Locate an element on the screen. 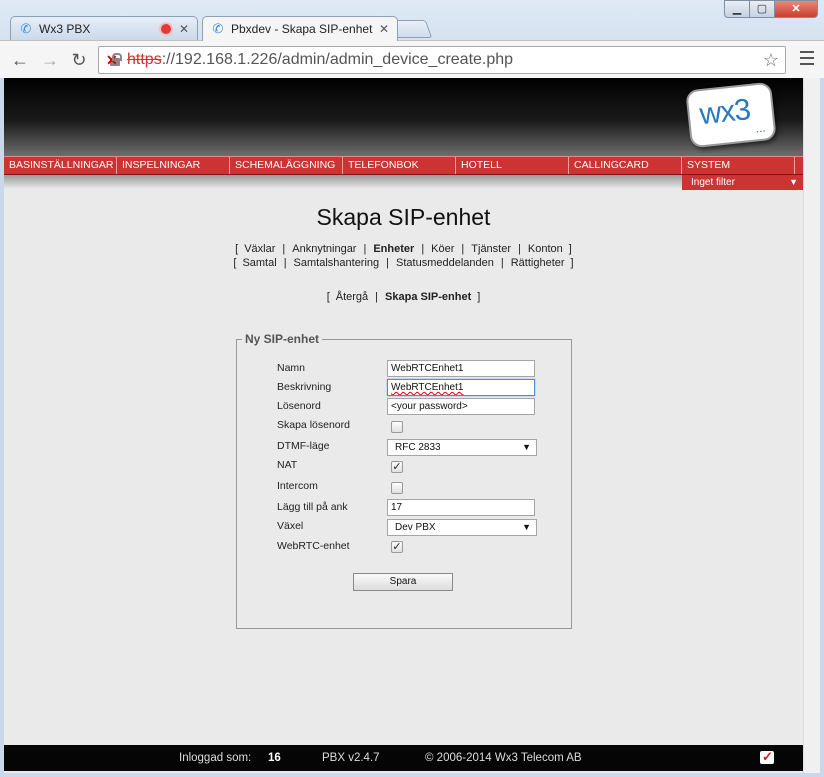 The width and height of the screenshot is (824, 777). nat-checkbox: ✓ is located at coordinates (397, 467).